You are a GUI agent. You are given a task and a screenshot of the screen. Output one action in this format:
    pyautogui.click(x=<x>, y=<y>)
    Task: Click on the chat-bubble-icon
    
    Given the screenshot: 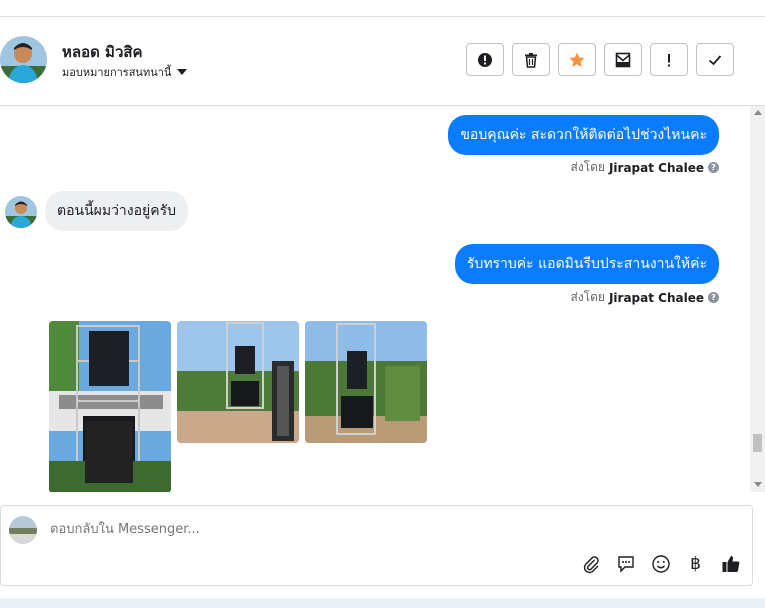 What is the action you would take?
    pyautogui.click(x=625, y=564)
    